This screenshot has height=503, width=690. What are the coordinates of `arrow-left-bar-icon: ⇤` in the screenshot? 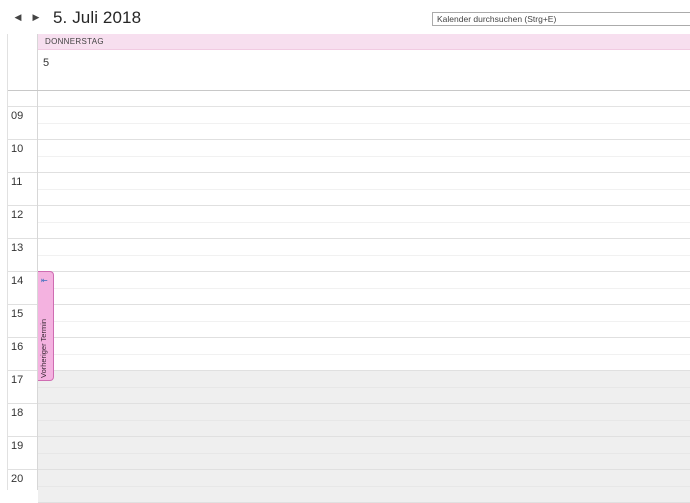 It's located at (44, 280).